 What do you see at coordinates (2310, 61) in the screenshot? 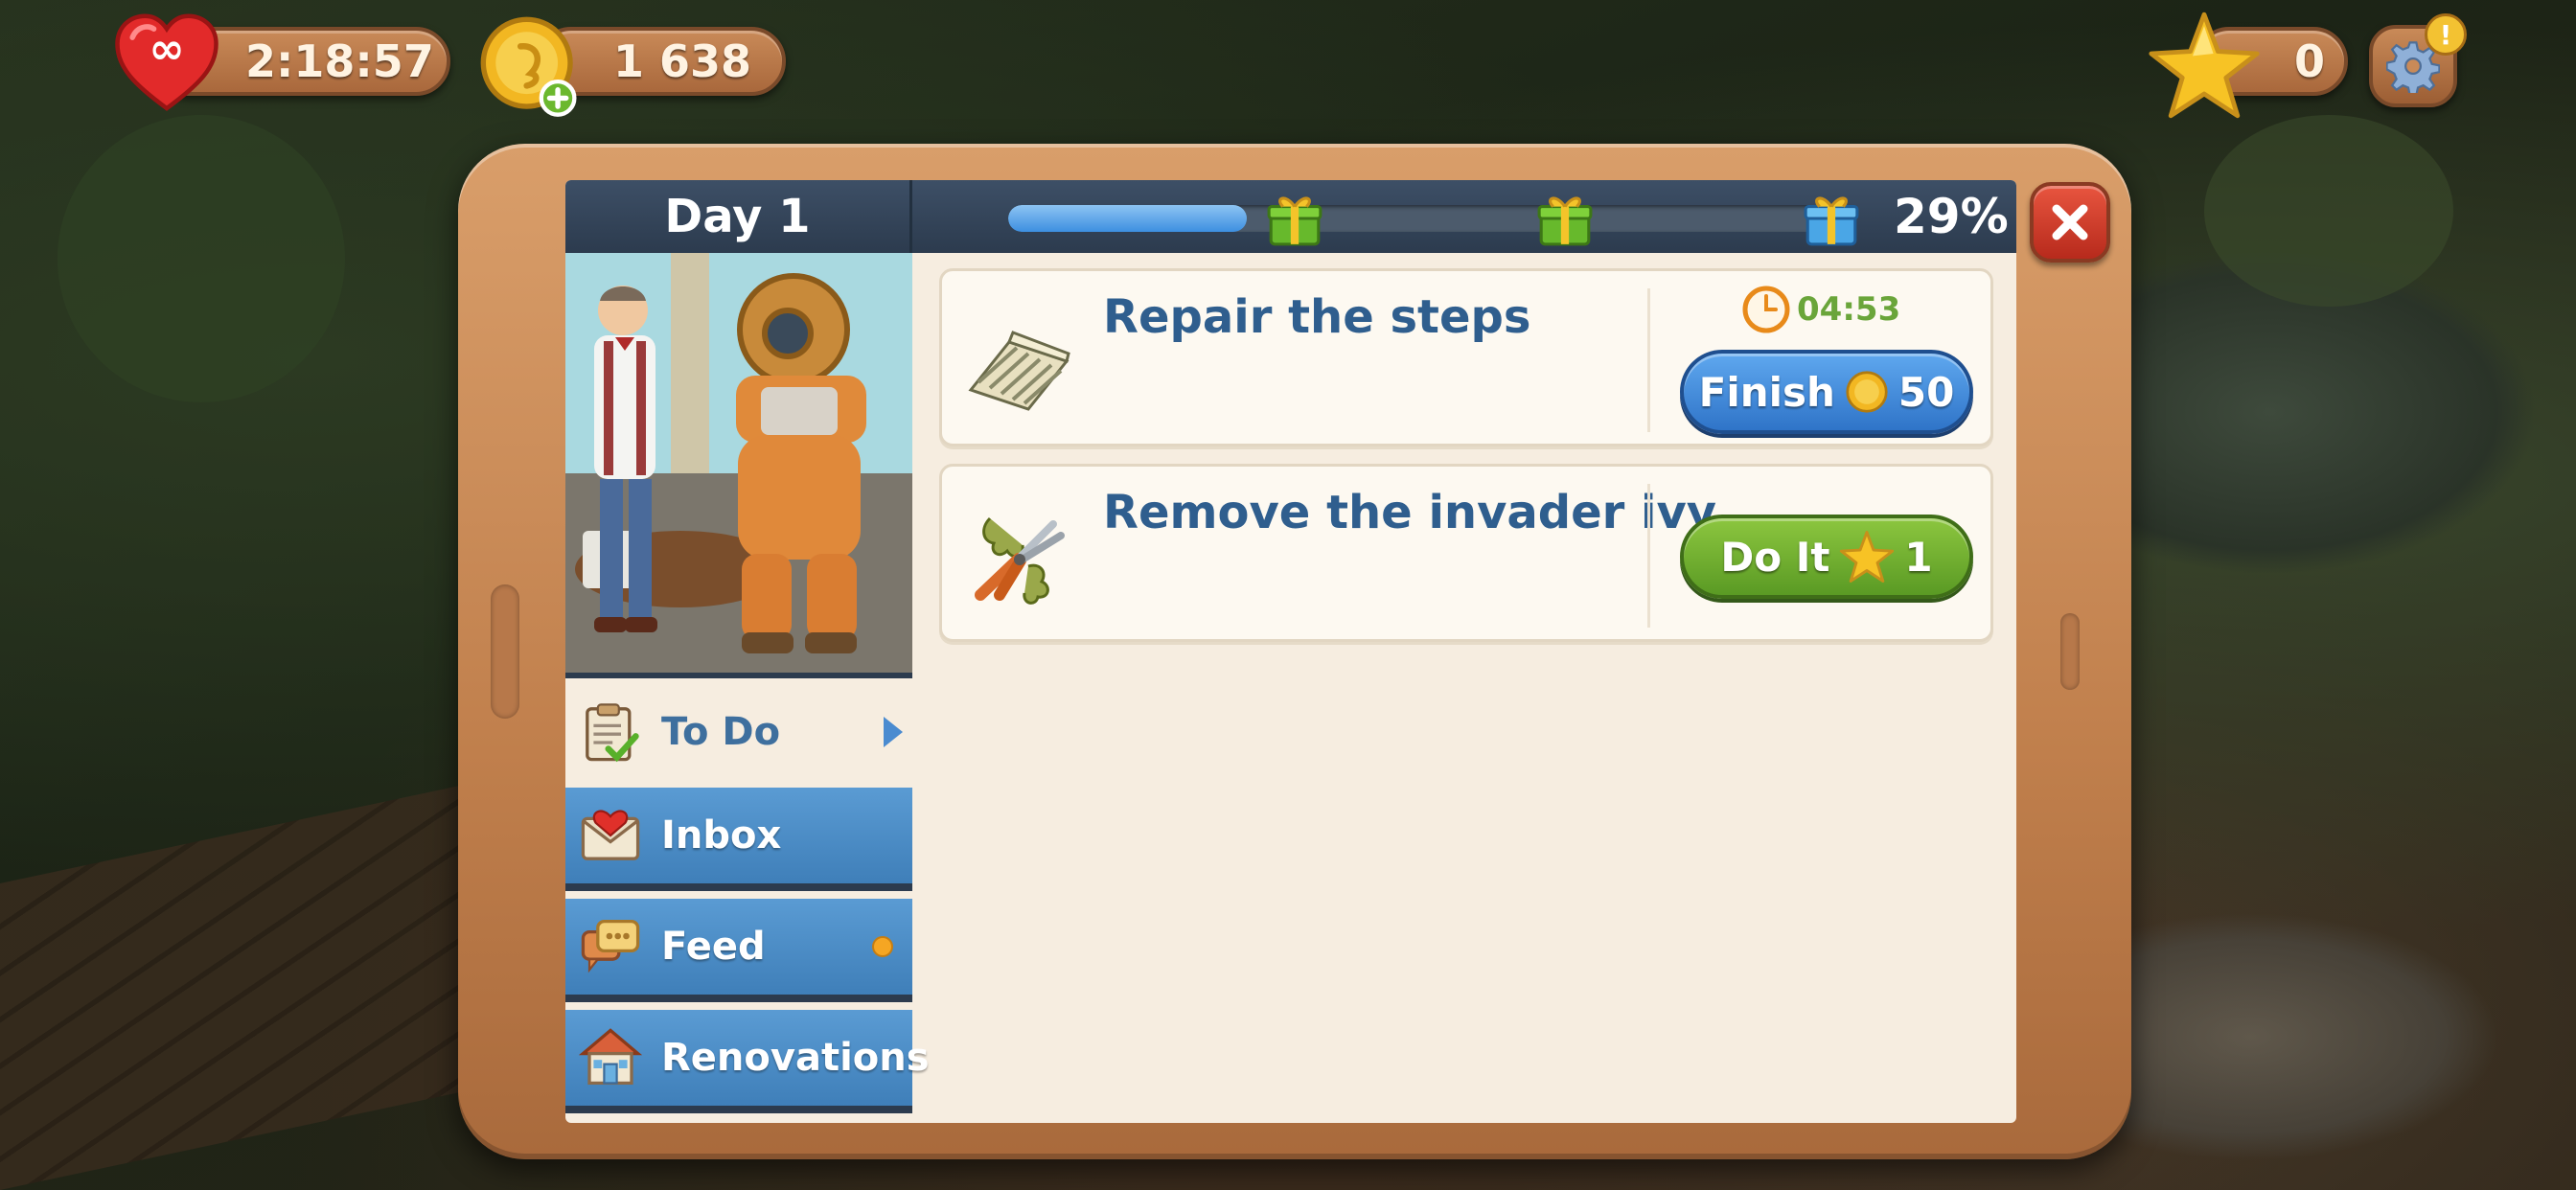
I see `stars-value: 0` at bounding box center [2310, 61].